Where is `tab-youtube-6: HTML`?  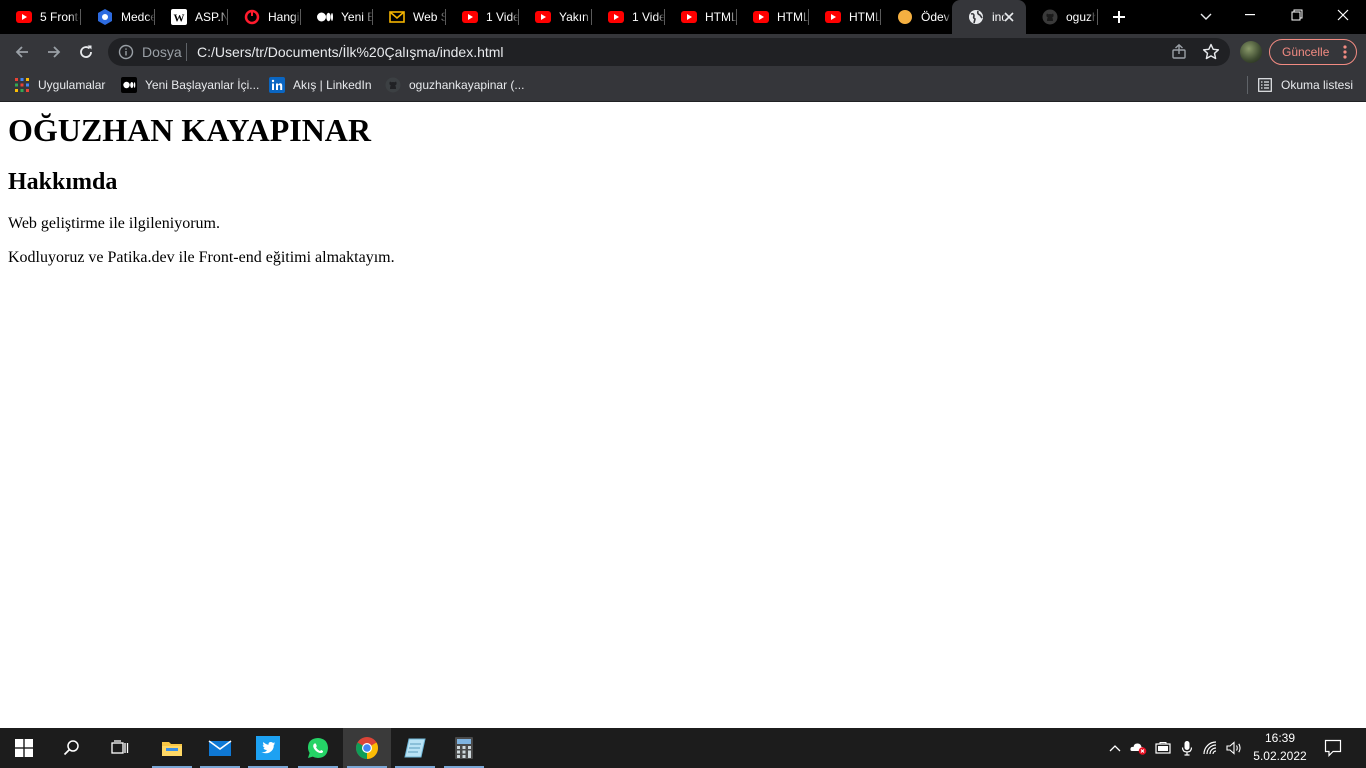 tab-youtube-6: HTML is located at coordinates (773, 17).